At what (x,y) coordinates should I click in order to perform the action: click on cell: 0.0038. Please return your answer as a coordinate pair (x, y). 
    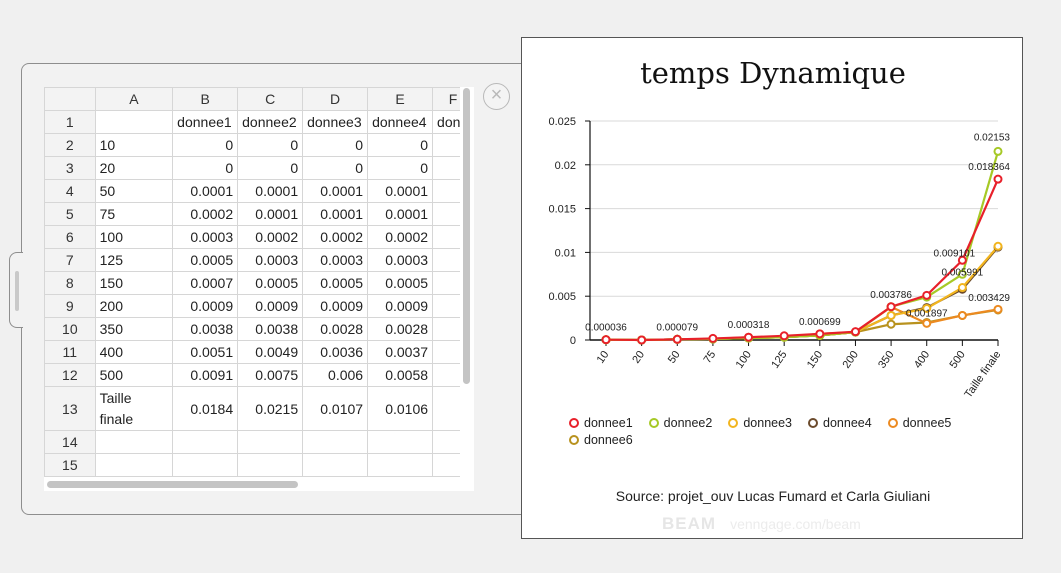
    Looking at the image, I should click on (205, 329).